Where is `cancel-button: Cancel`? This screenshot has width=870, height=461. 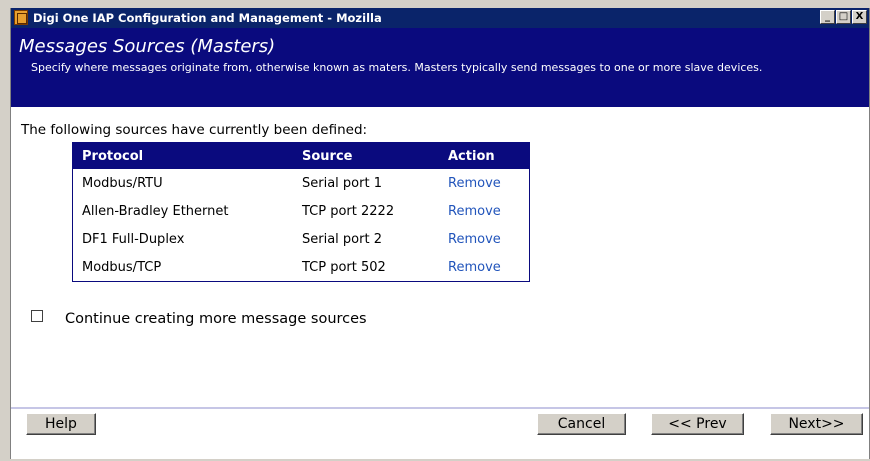 cancel-button: Cancel is located at coordinates (581, 424).